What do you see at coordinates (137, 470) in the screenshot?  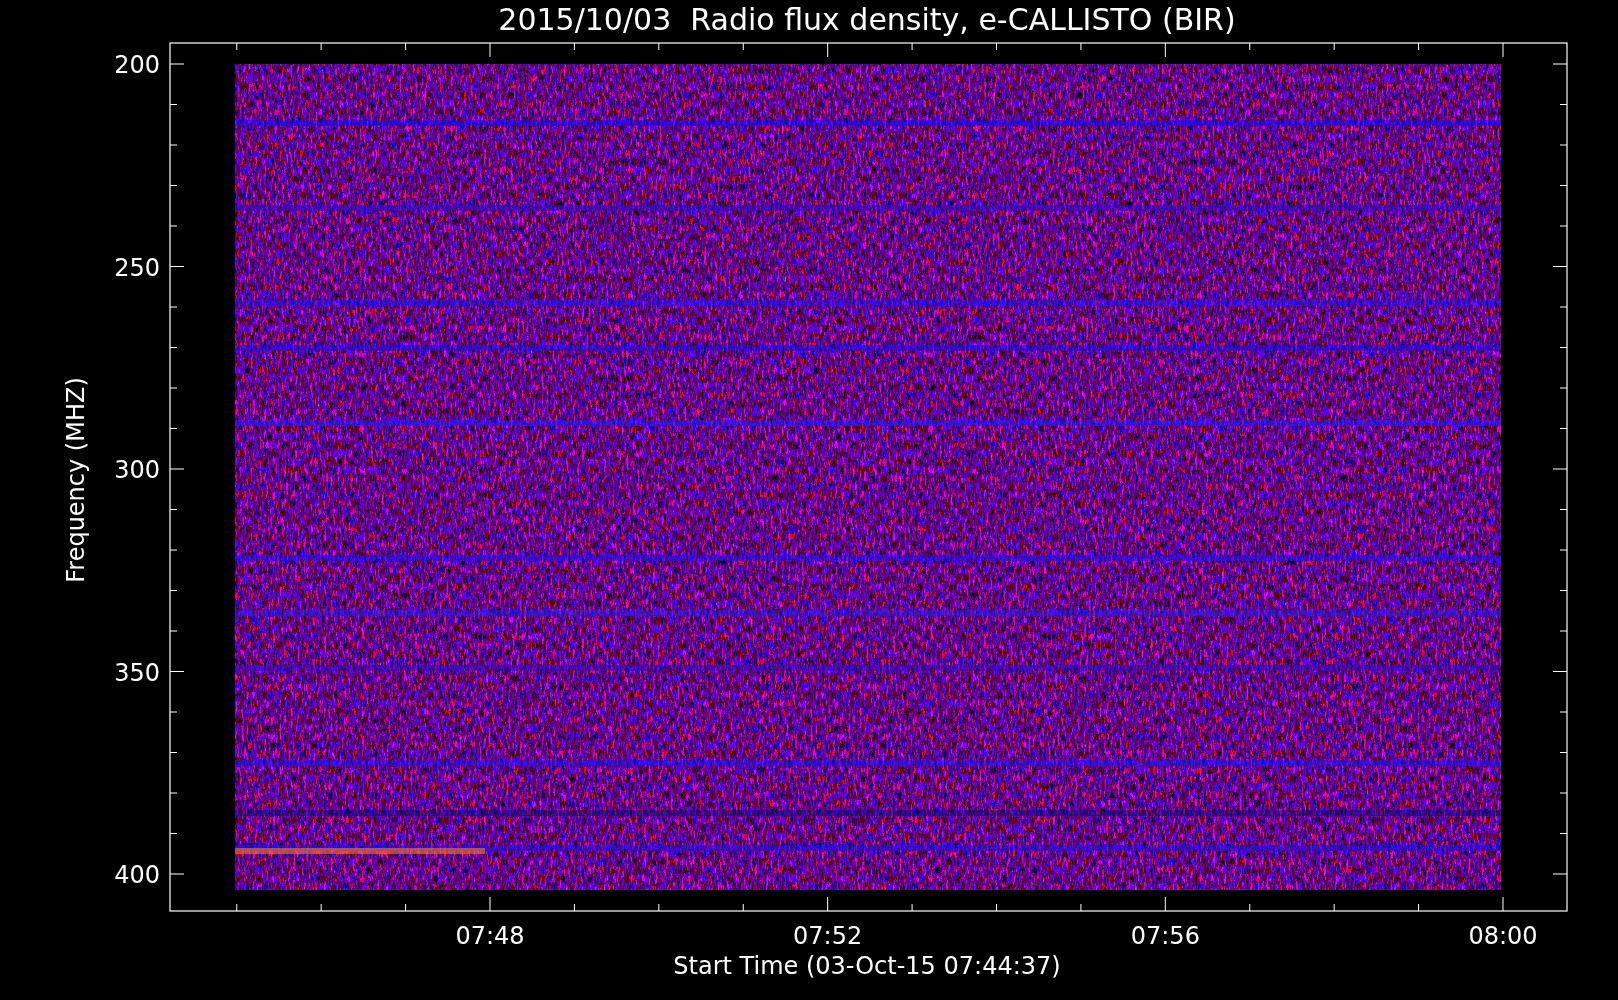 I see `axis-tick-label: 300` at bounding box center [137, 470].